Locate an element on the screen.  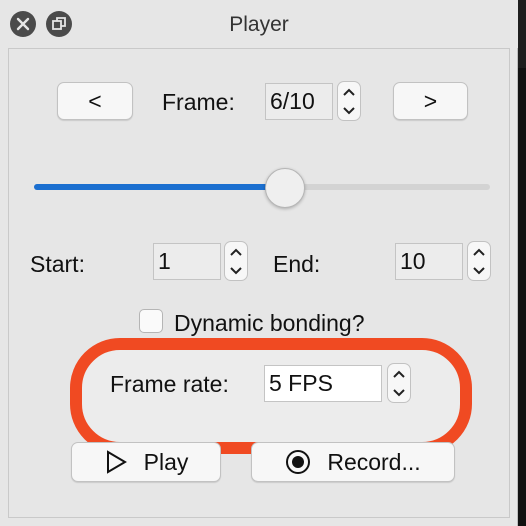
dynamic-bonding-label: Dynamic bonding? is located at coordinates (269, 323).